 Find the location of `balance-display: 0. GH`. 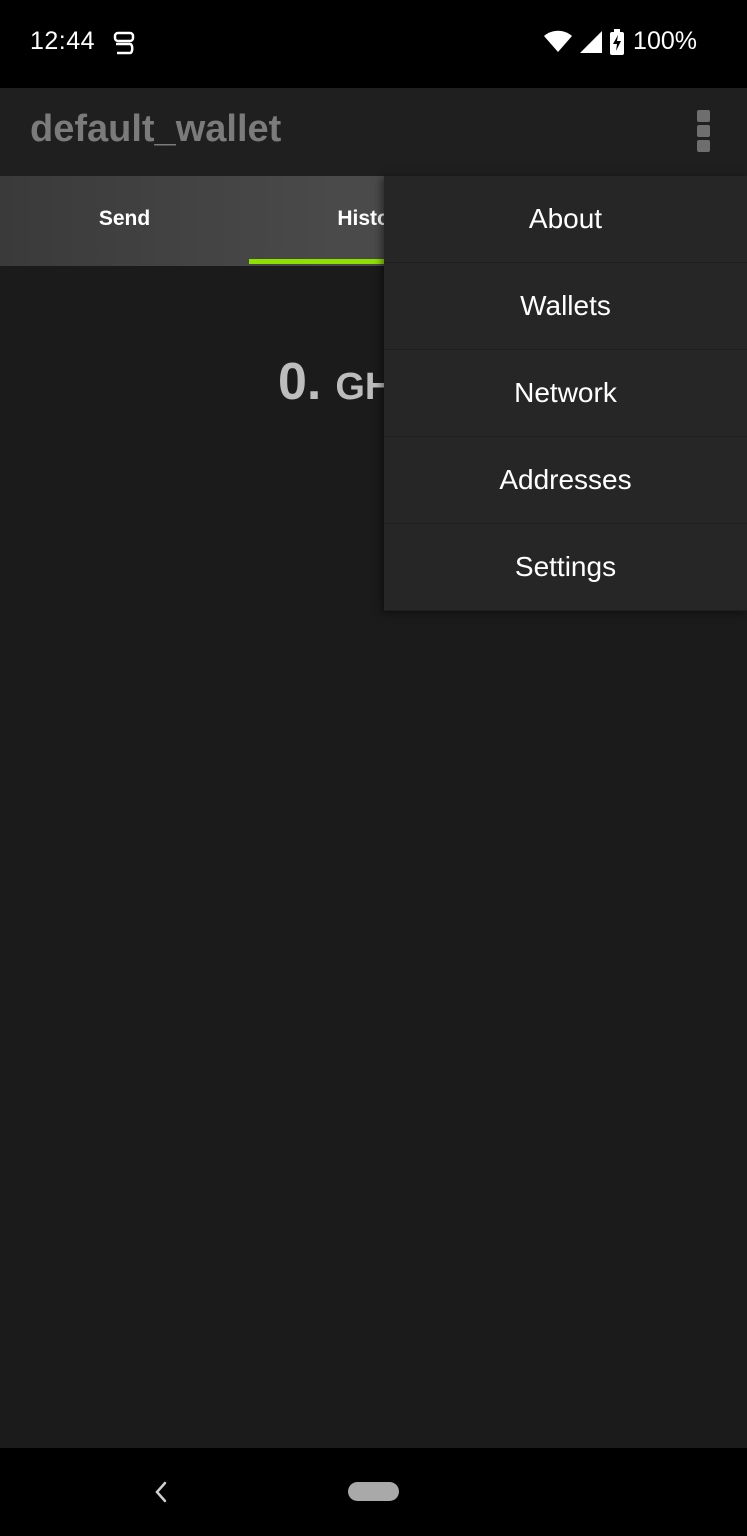

balance-display: 0. GH is located at coordinates (335, 382).